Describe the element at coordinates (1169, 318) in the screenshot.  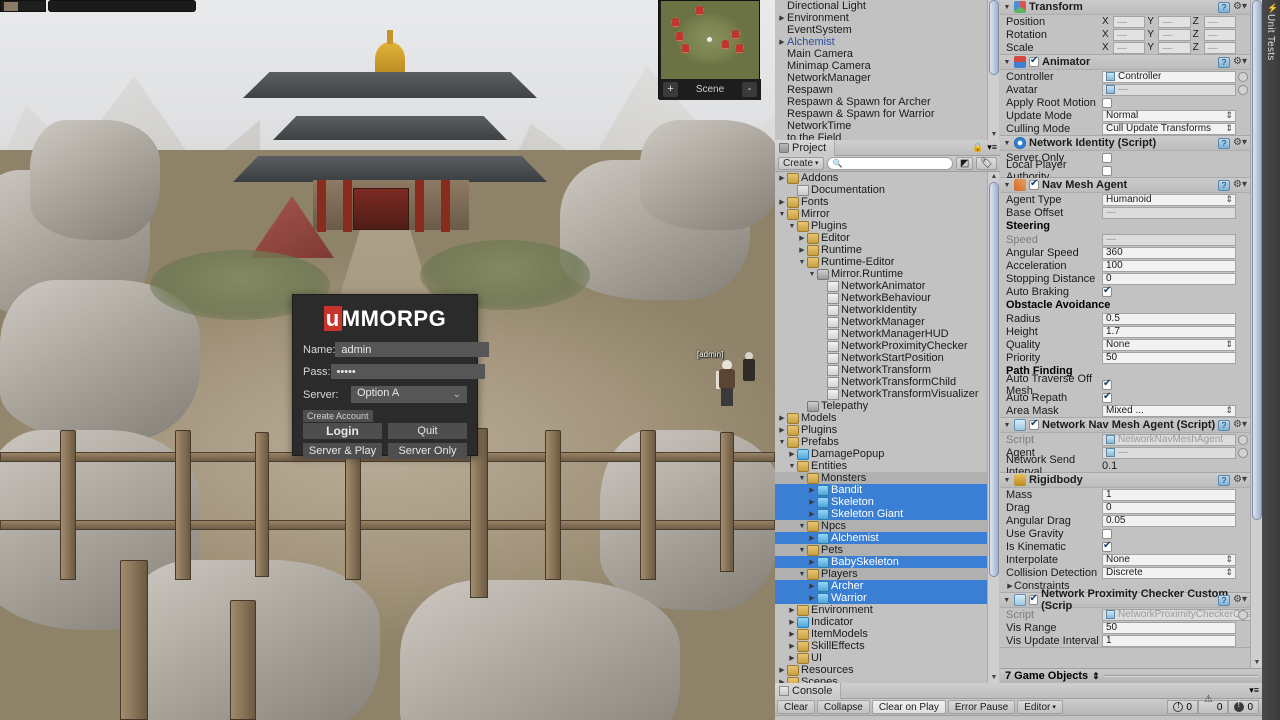
I see `property-input: 0.5` at that location.